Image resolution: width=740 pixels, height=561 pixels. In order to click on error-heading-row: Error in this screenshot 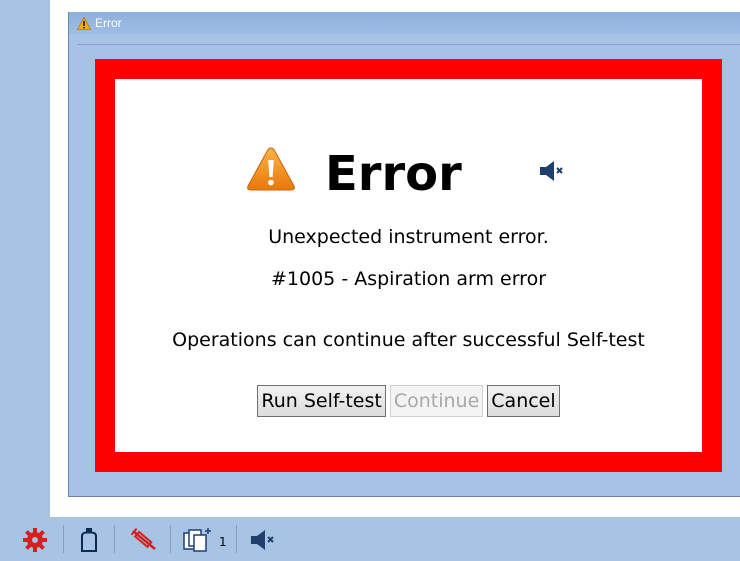, I will do `click(408, 174)`.